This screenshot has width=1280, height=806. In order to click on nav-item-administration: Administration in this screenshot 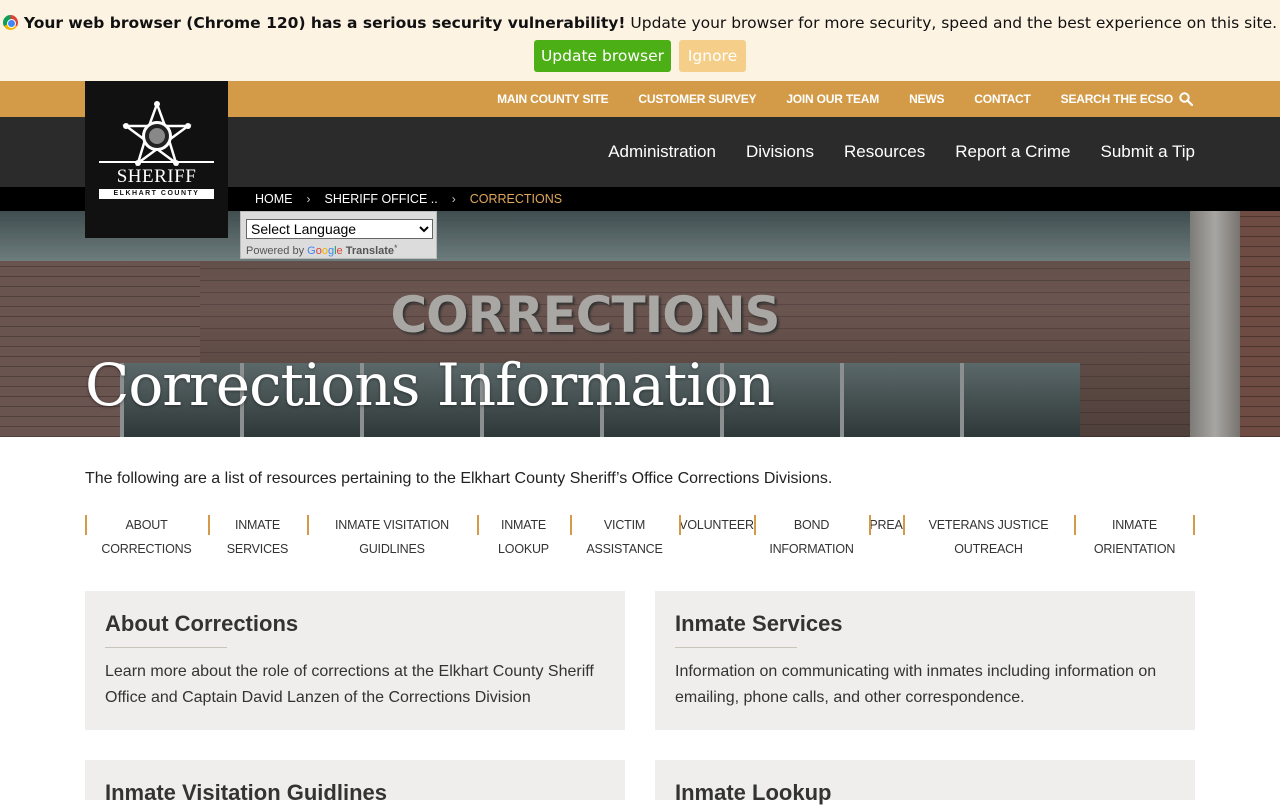, I will do `click(662, 152)`.